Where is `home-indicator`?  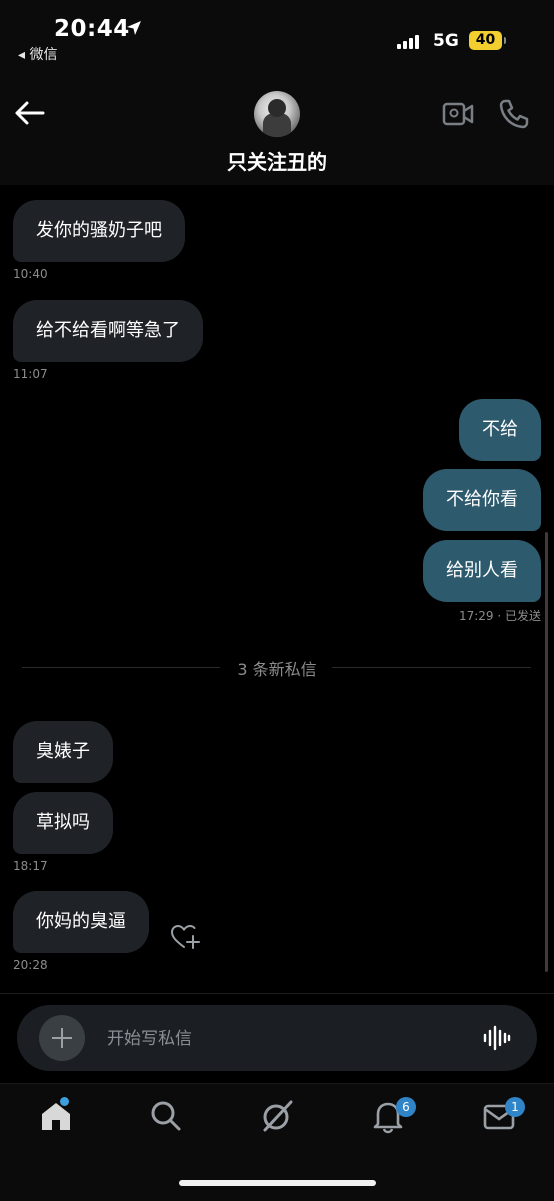
home-indicator is located at coordinates (277, 1183).